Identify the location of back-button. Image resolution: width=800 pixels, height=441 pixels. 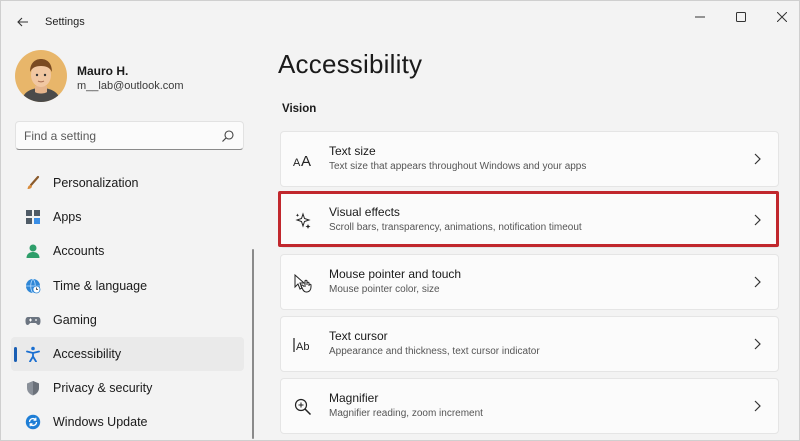
(23, 22).